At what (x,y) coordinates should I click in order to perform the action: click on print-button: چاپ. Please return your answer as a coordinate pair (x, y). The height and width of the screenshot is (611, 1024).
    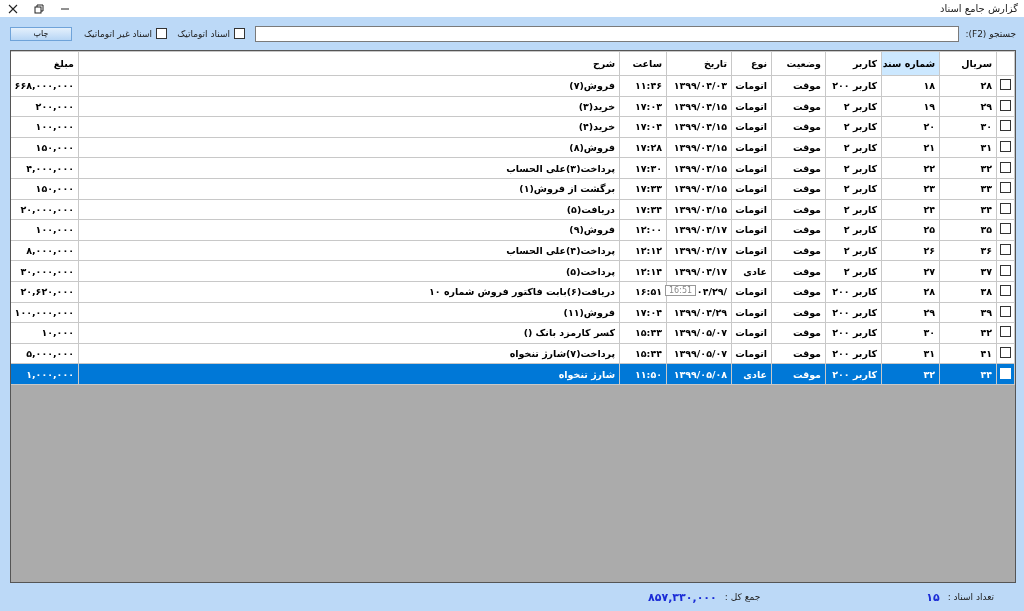
    Looking at the image, I should click on (41, 33).